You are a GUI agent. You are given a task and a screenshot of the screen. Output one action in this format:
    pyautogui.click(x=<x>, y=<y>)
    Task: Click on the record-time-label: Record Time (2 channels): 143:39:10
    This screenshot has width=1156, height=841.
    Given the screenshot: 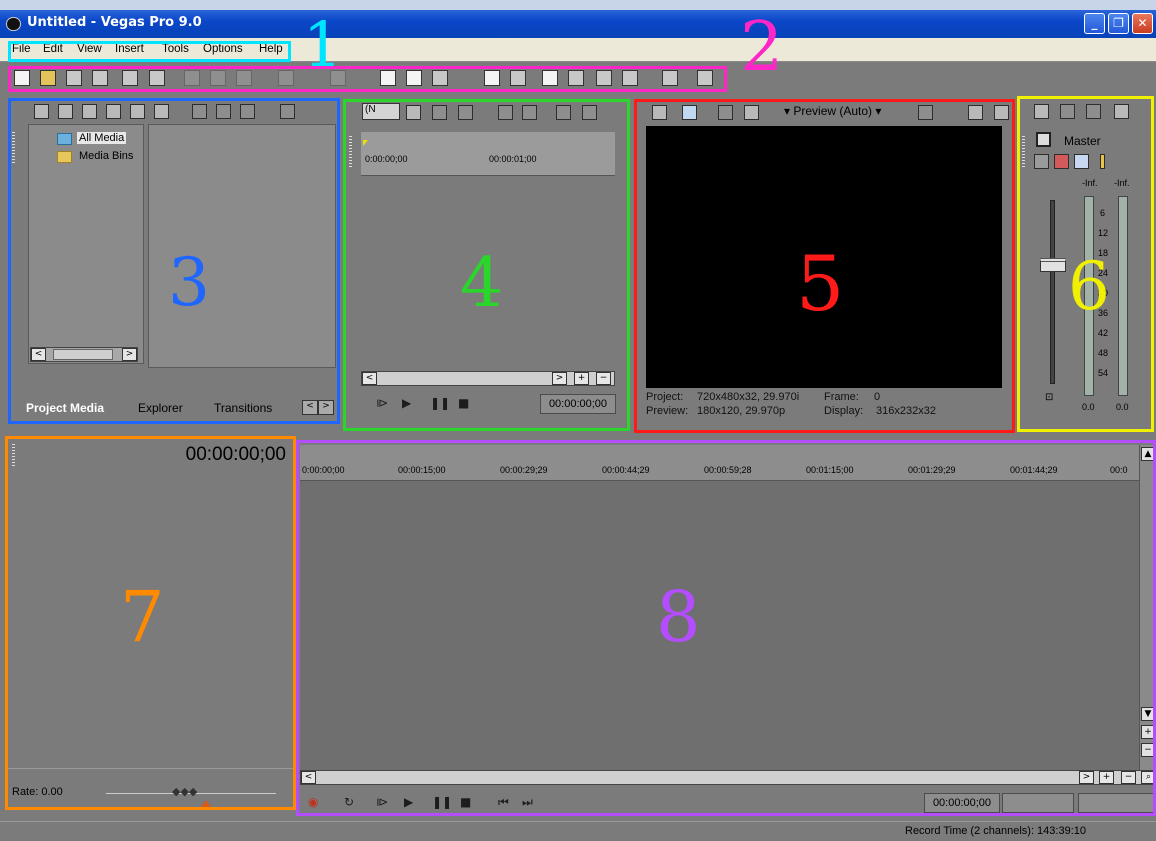 What is the action you would take?
    pyautogui.click(x=995, y=831)
    